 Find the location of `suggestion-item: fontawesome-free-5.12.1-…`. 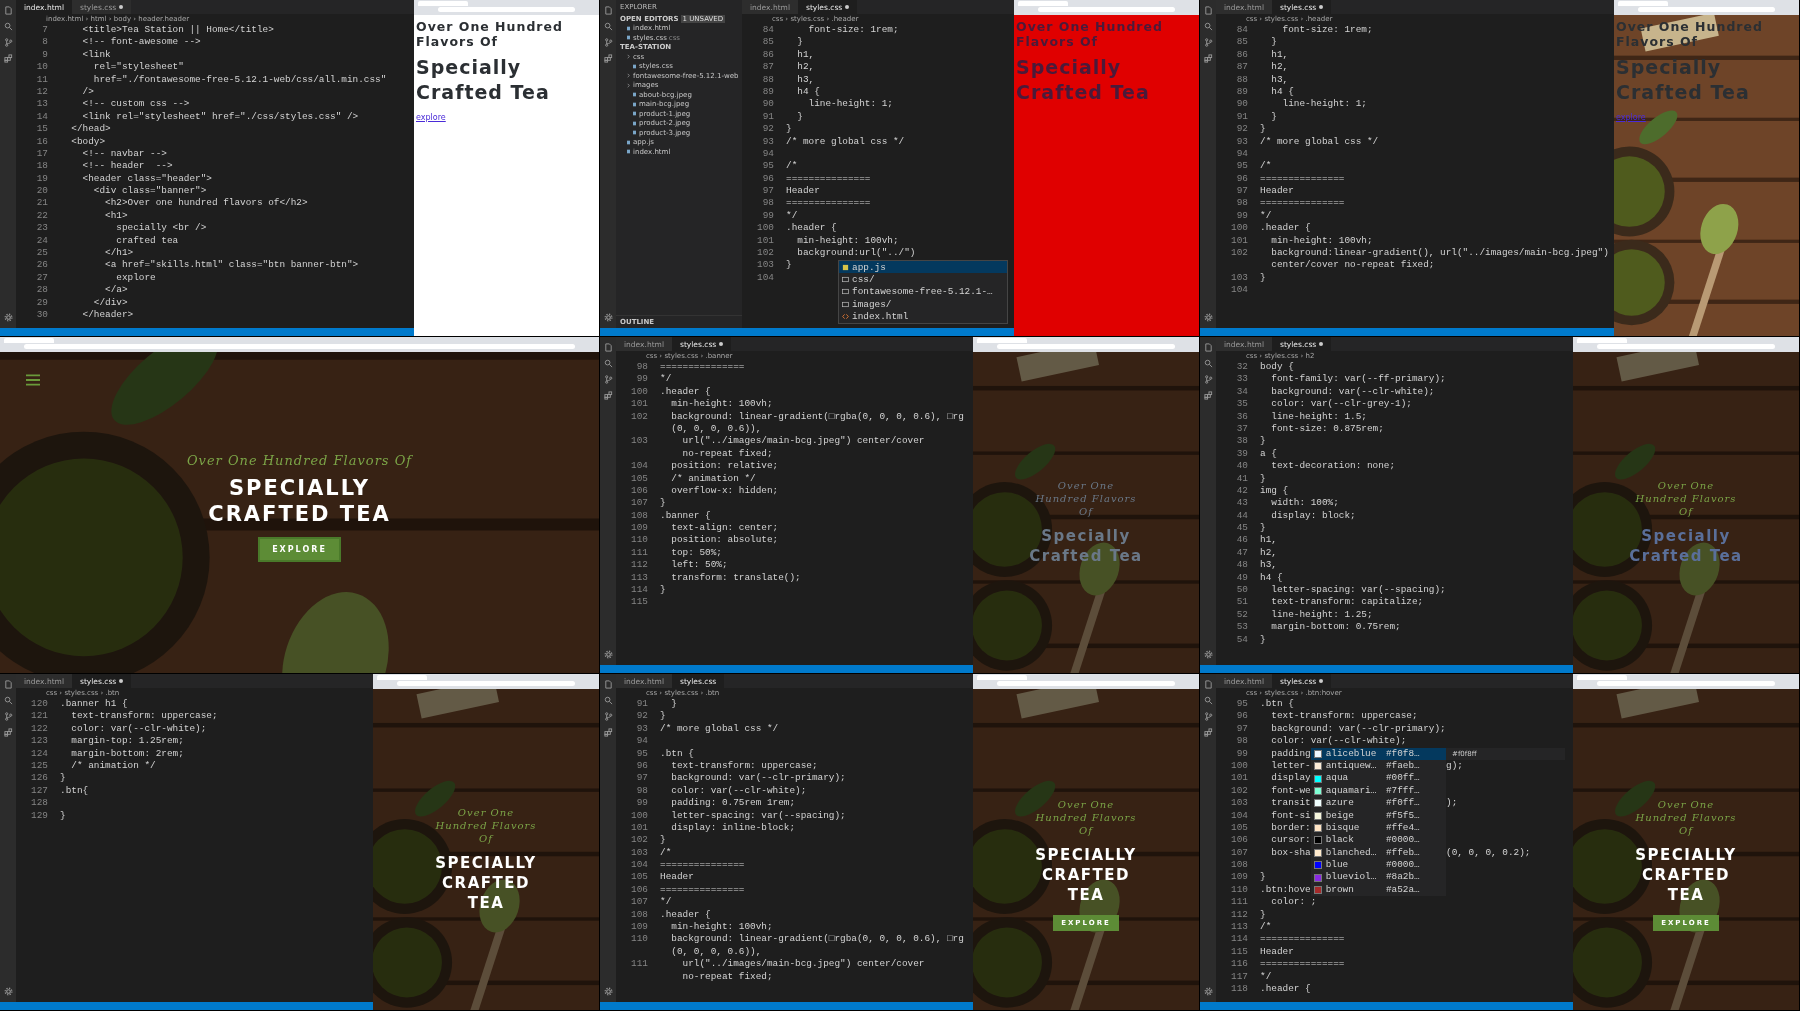

suggestion-item: fontawesome-free-5.12.1-… is located at coordinates (923, 292).